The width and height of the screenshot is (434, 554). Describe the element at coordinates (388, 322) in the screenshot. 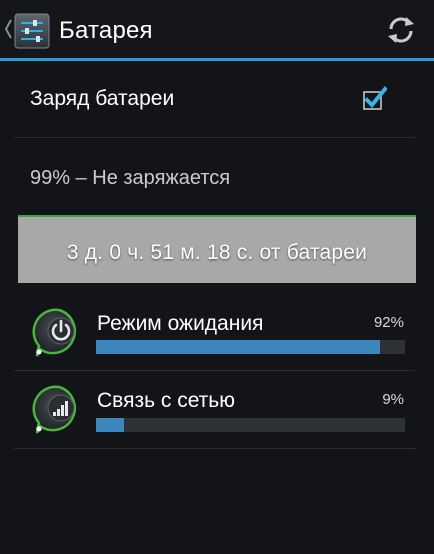

I see `usage-item-percent: 92%` at that location.